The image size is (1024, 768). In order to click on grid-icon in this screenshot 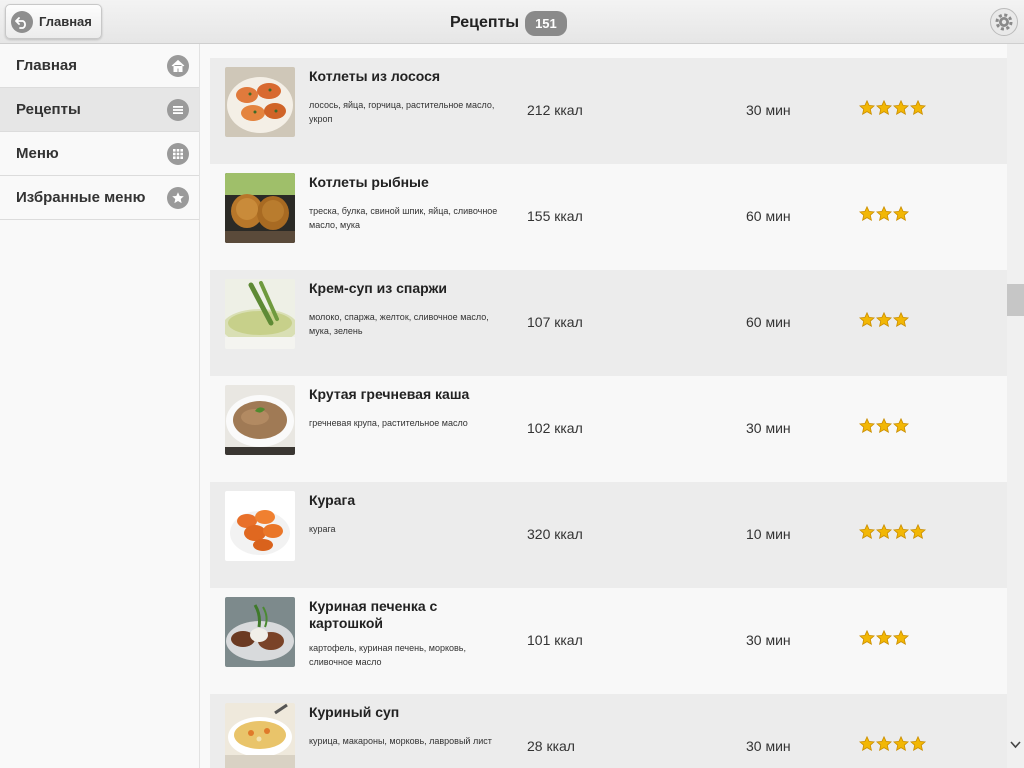, I will do `click(178, 153)`.